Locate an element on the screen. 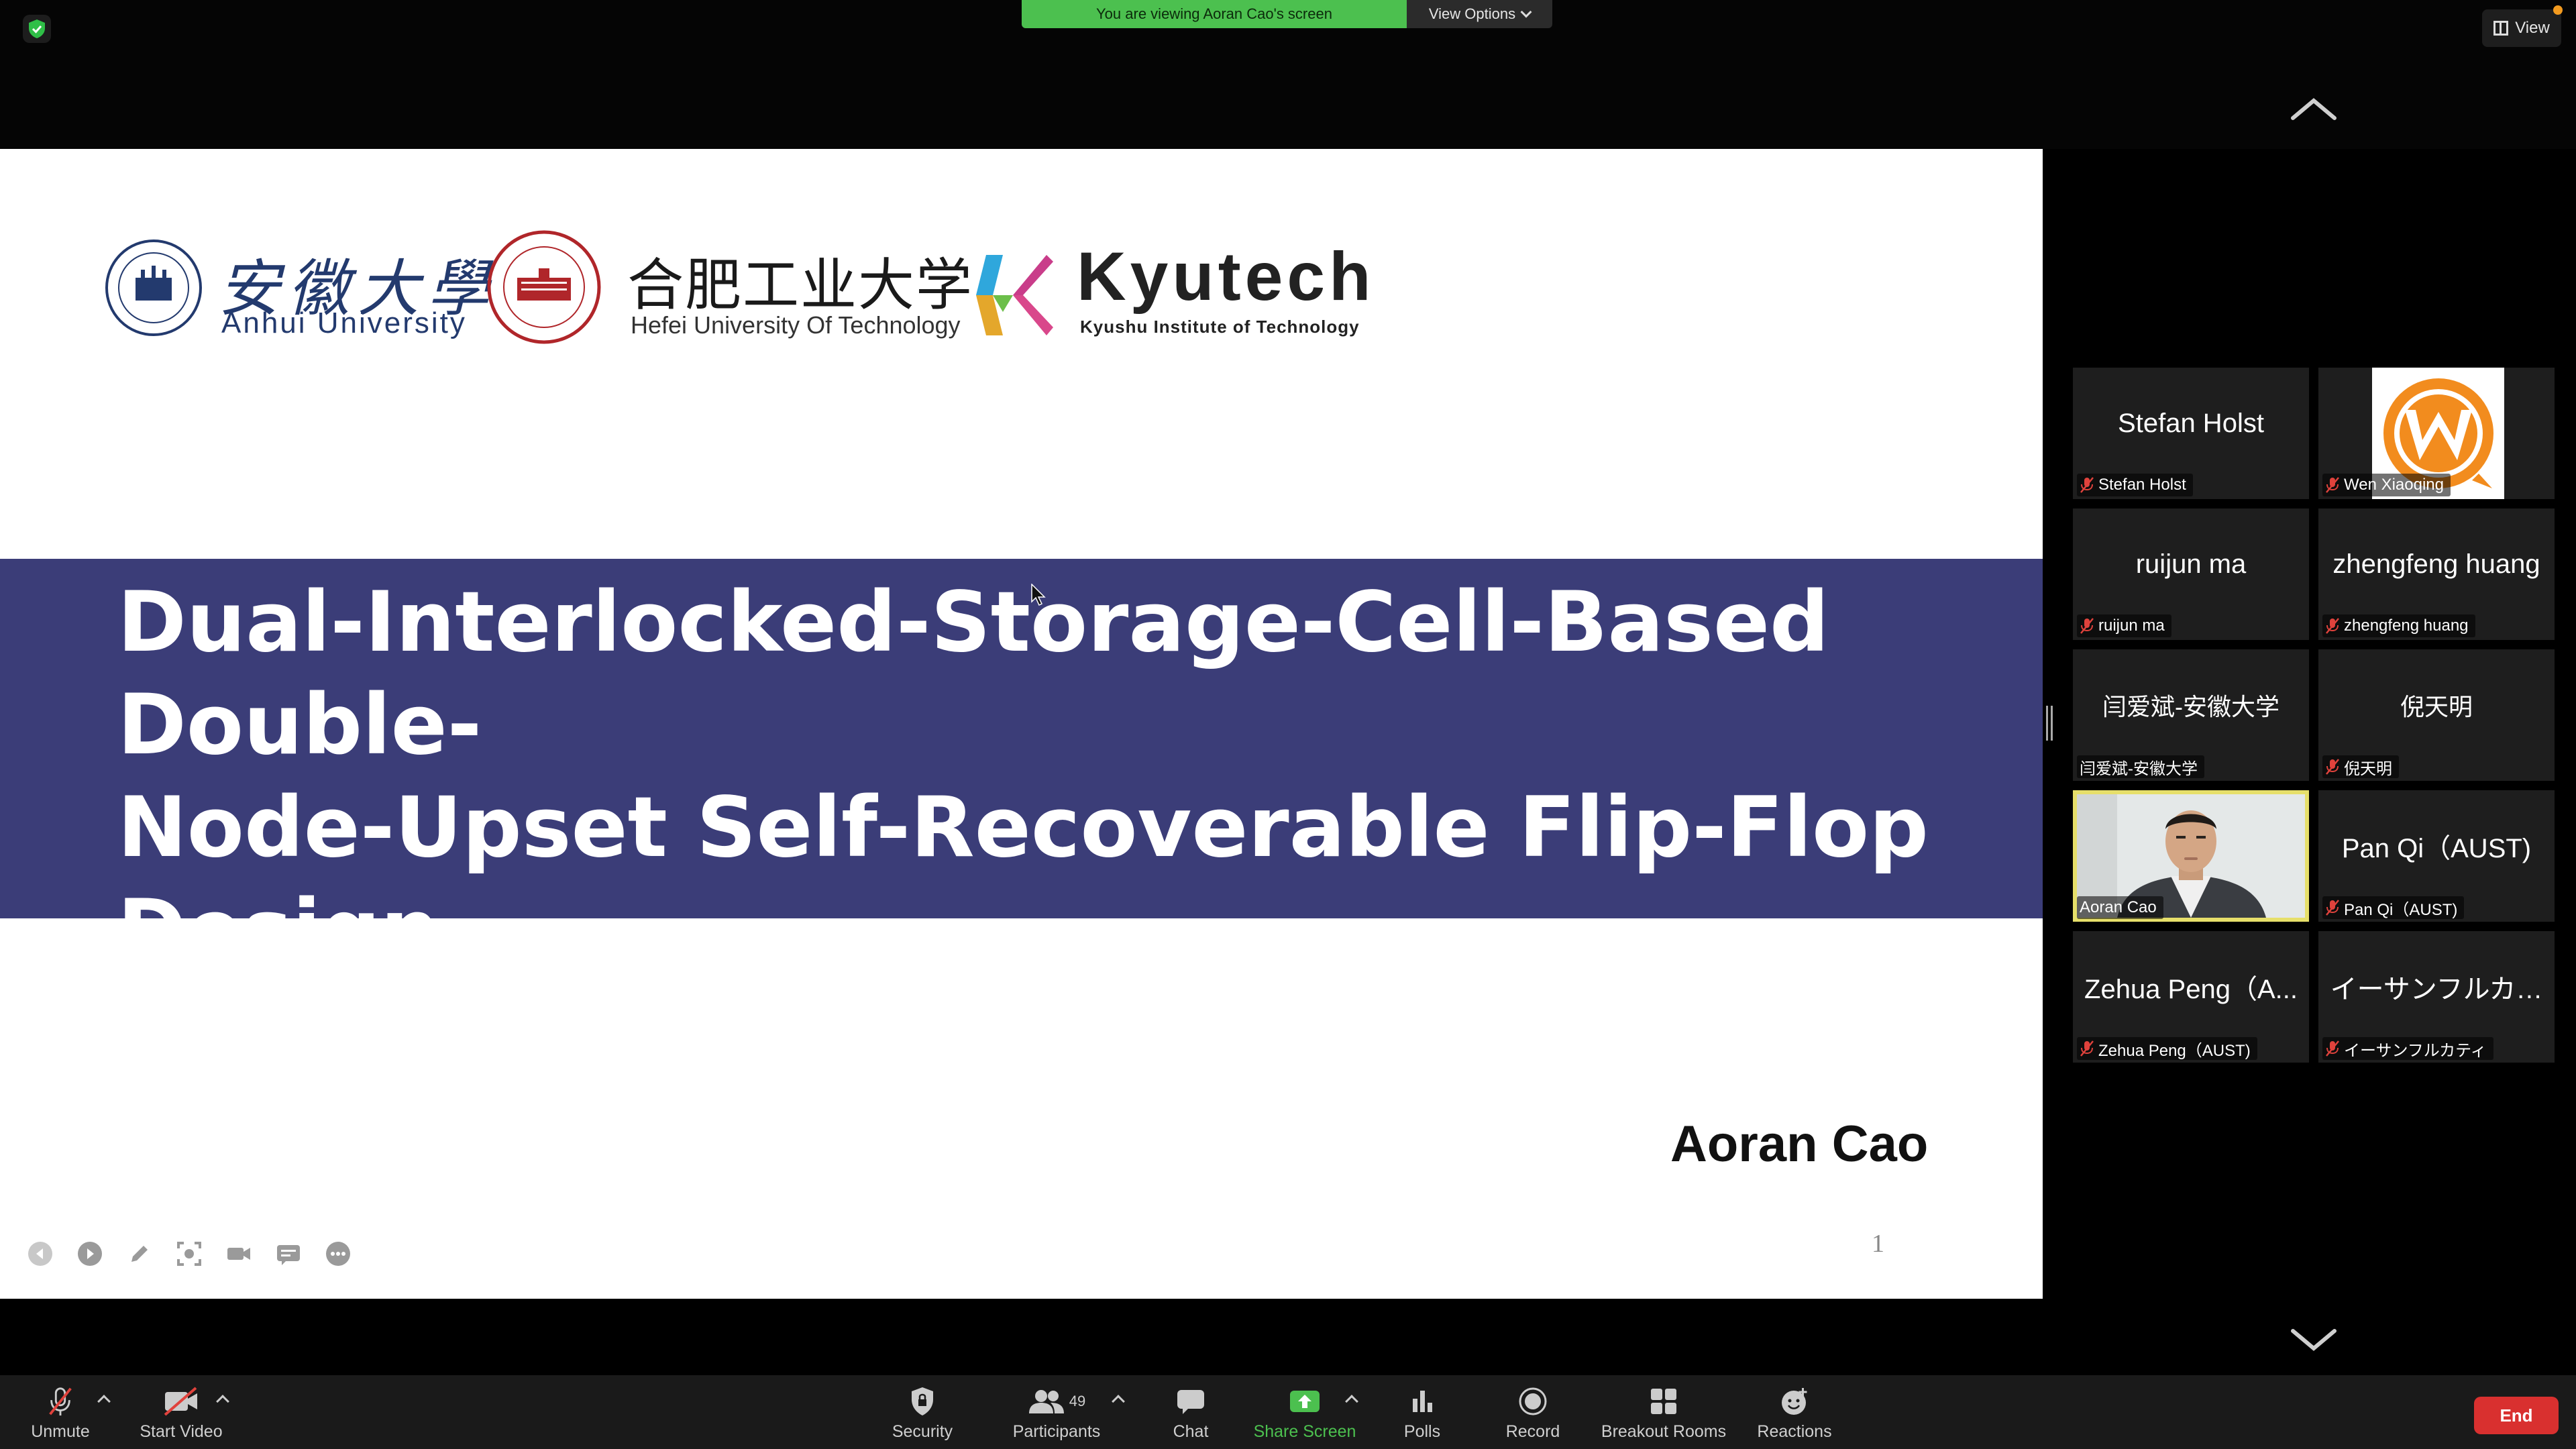  participants-button: 49 Participants is located at coordinates (1056, 1414).